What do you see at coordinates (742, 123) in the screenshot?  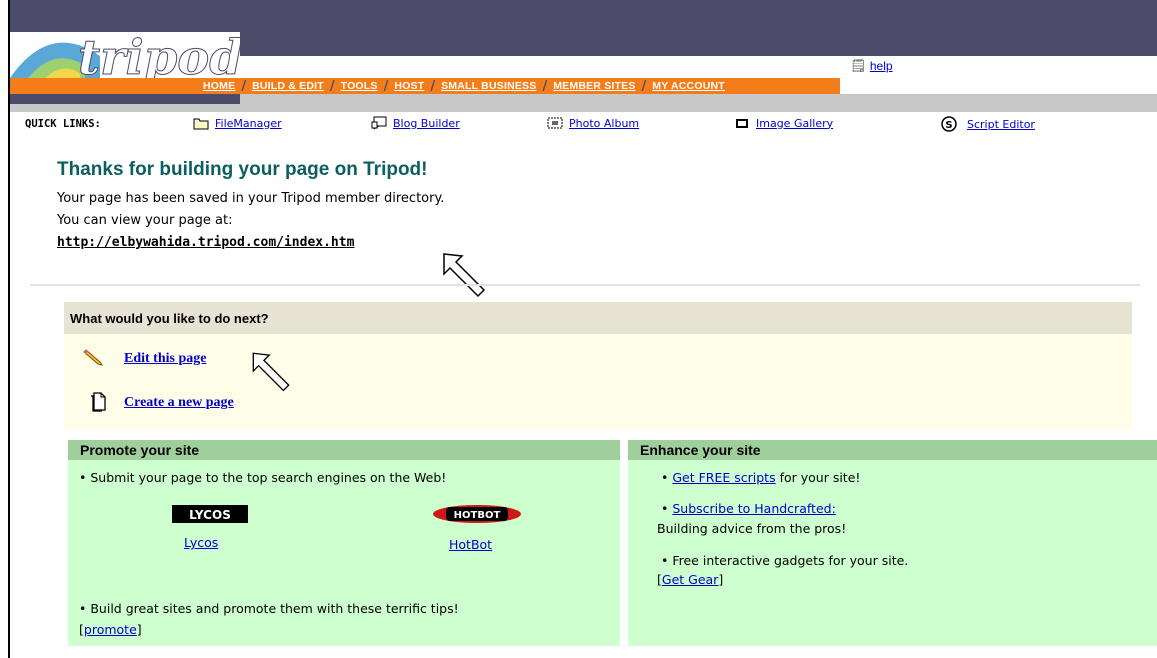 I see `gallery-icon` at bounding box center [742, 123].